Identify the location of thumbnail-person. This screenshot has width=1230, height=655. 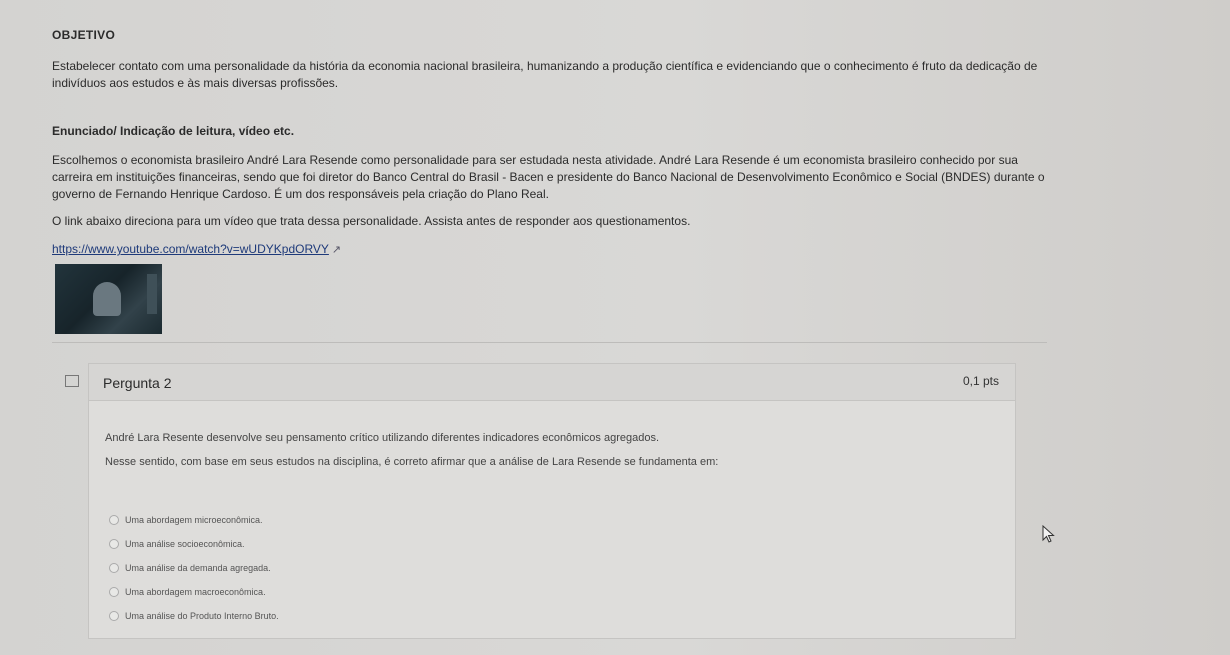
(107, 299).